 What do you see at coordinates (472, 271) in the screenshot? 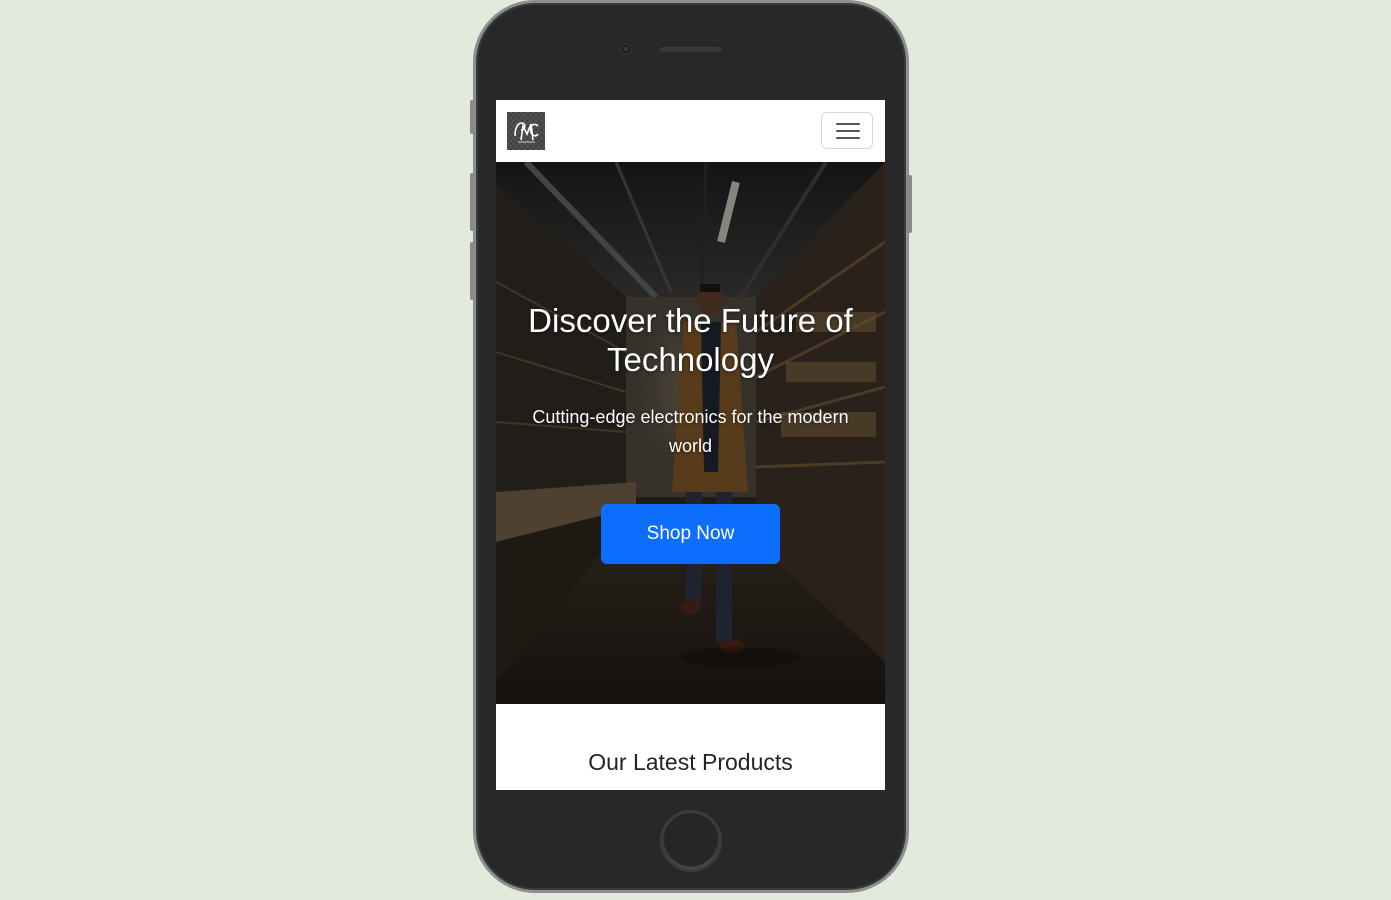
I see `volume-down-button` at bounding box center [472, 271].